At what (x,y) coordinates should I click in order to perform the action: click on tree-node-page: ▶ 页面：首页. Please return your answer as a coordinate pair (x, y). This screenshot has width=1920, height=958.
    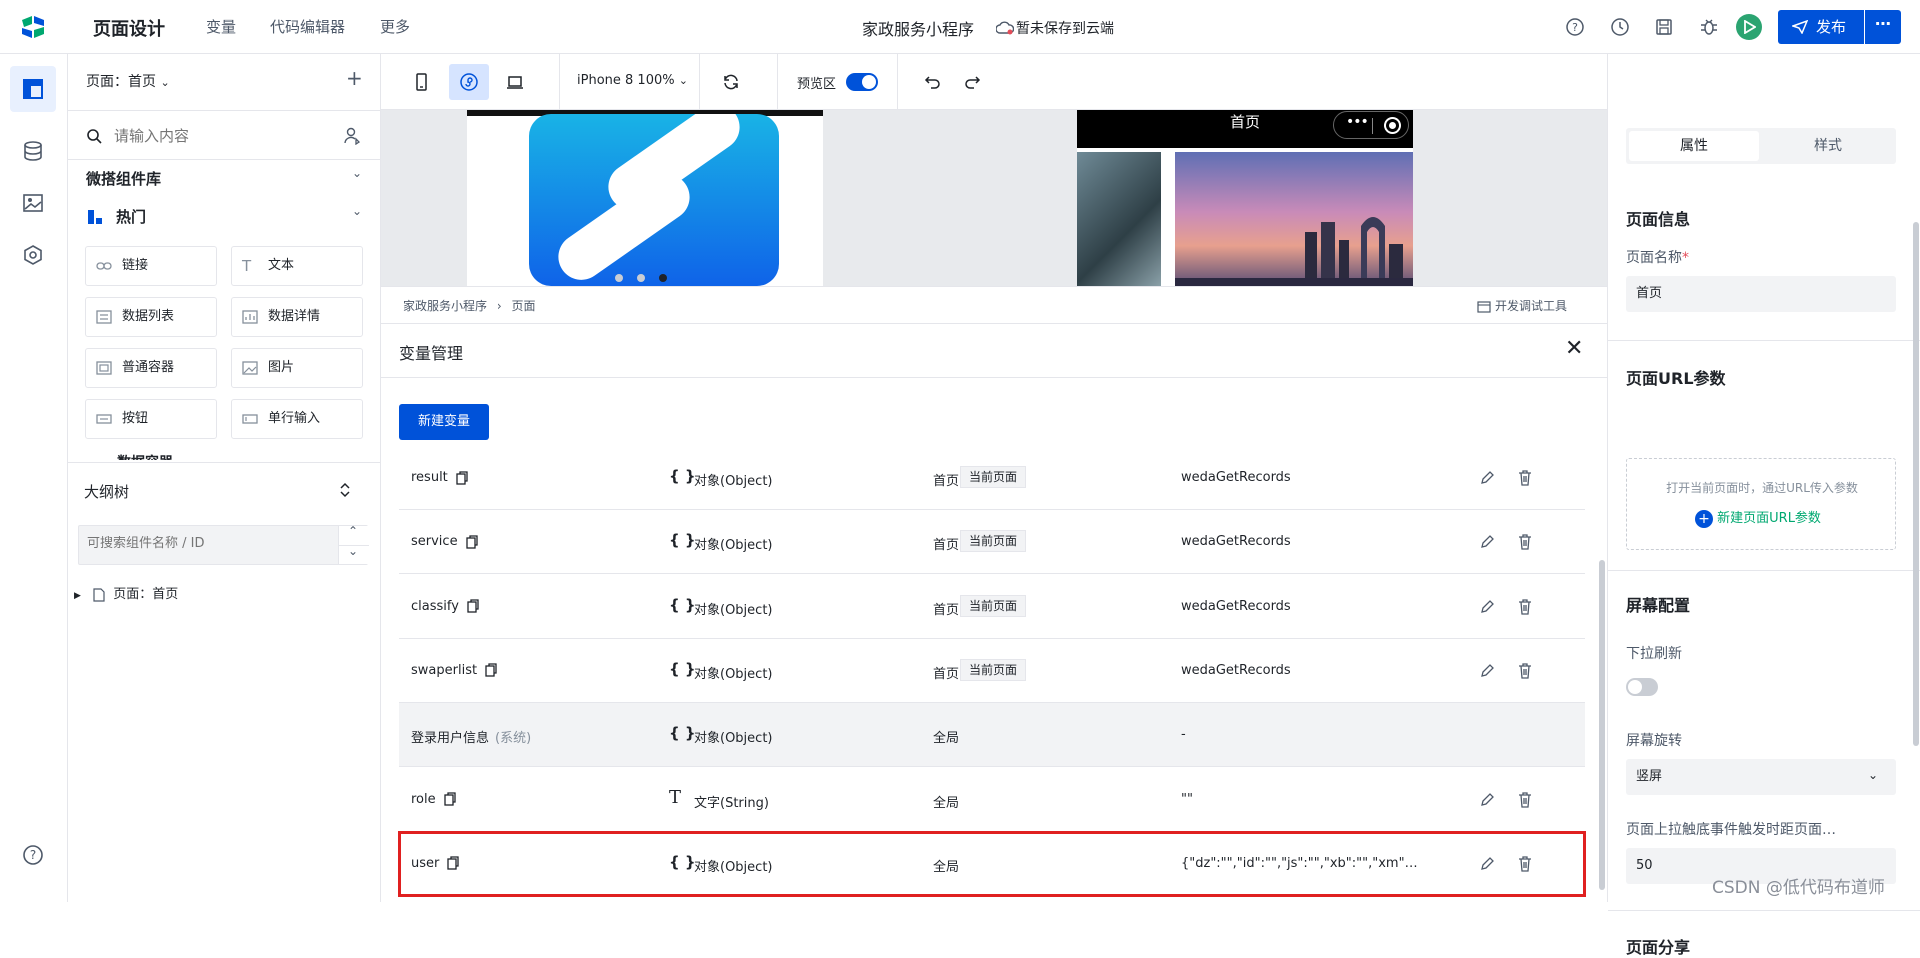
    Looking at the image, I should click on (126, 592).